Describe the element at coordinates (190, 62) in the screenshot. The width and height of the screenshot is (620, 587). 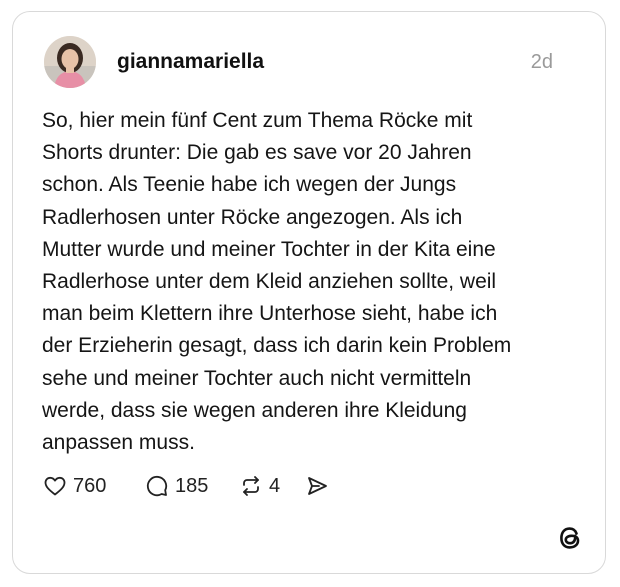
I see `username: giannamariella` at that location.